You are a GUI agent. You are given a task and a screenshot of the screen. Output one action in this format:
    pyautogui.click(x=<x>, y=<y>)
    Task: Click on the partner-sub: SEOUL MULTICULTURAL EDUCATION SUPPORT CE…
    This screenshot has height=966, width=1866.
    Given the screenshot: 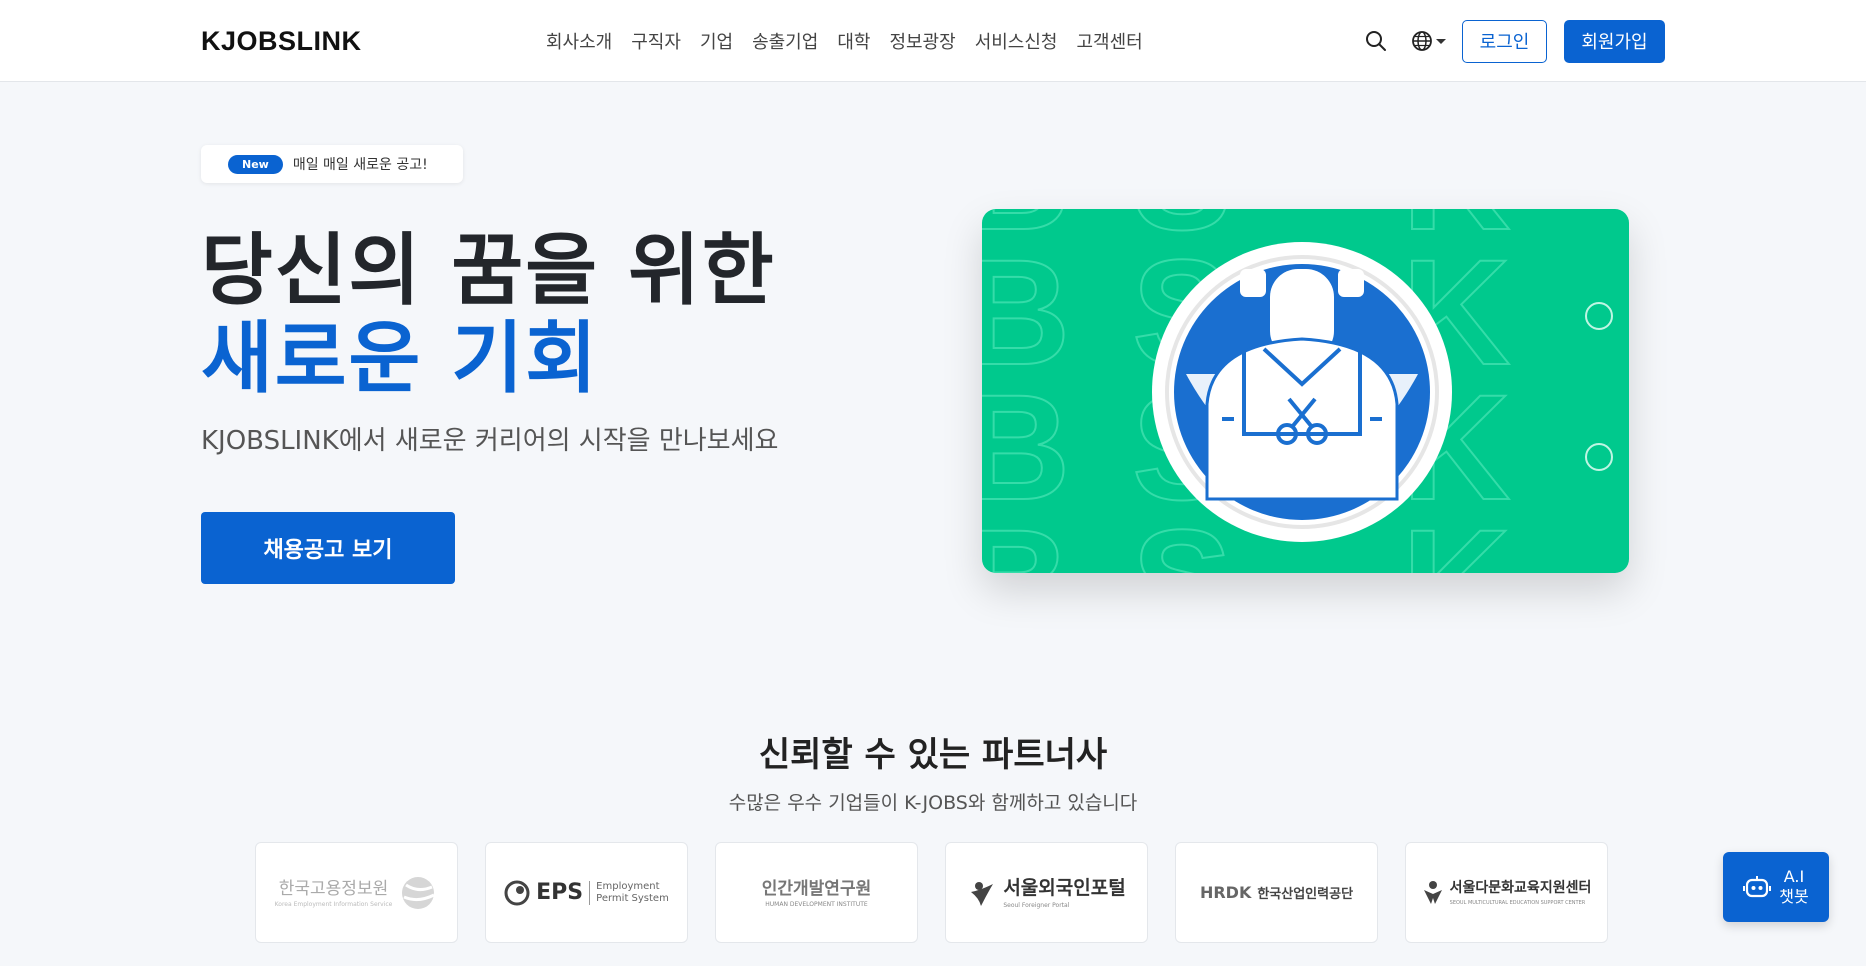 What is the action you would take?
    pyautogui.click(x=1517, y=902)
    